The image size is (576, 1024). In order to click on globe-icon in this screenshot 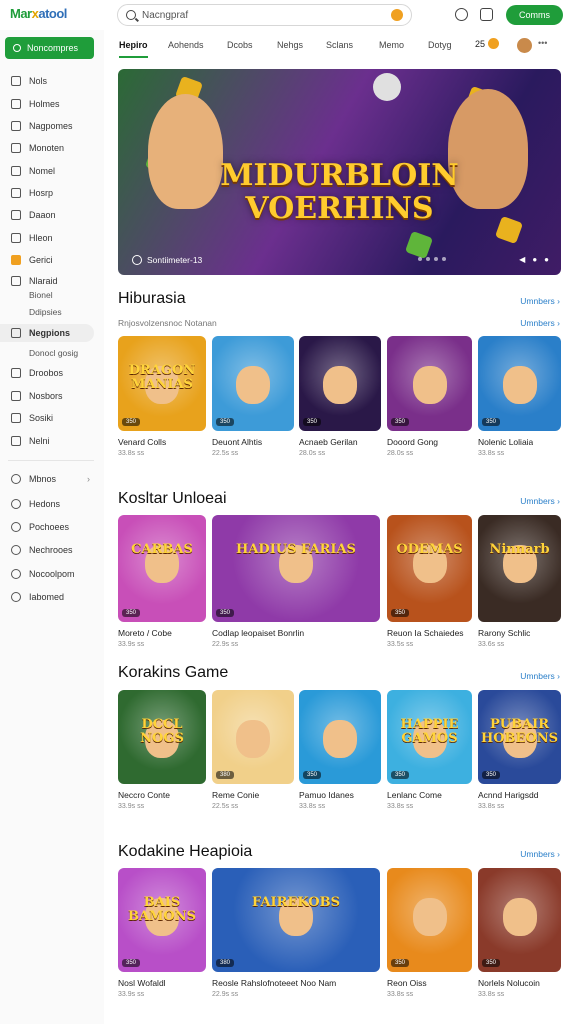, I will do `click(16, 479)`.